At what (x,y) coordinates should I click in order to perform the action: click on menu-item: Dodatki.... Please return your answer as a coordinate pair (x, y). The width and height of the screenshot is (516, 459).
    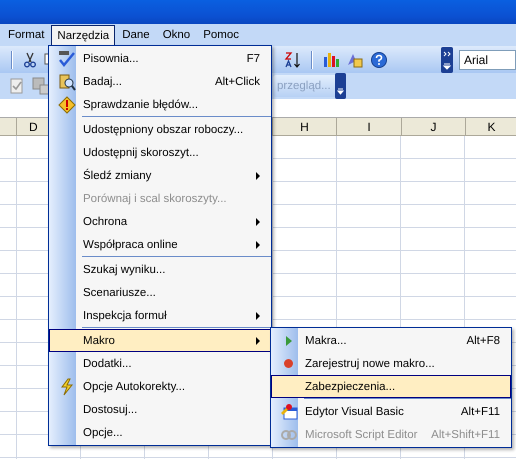
    Looking at the image, I should click on (160, 363).